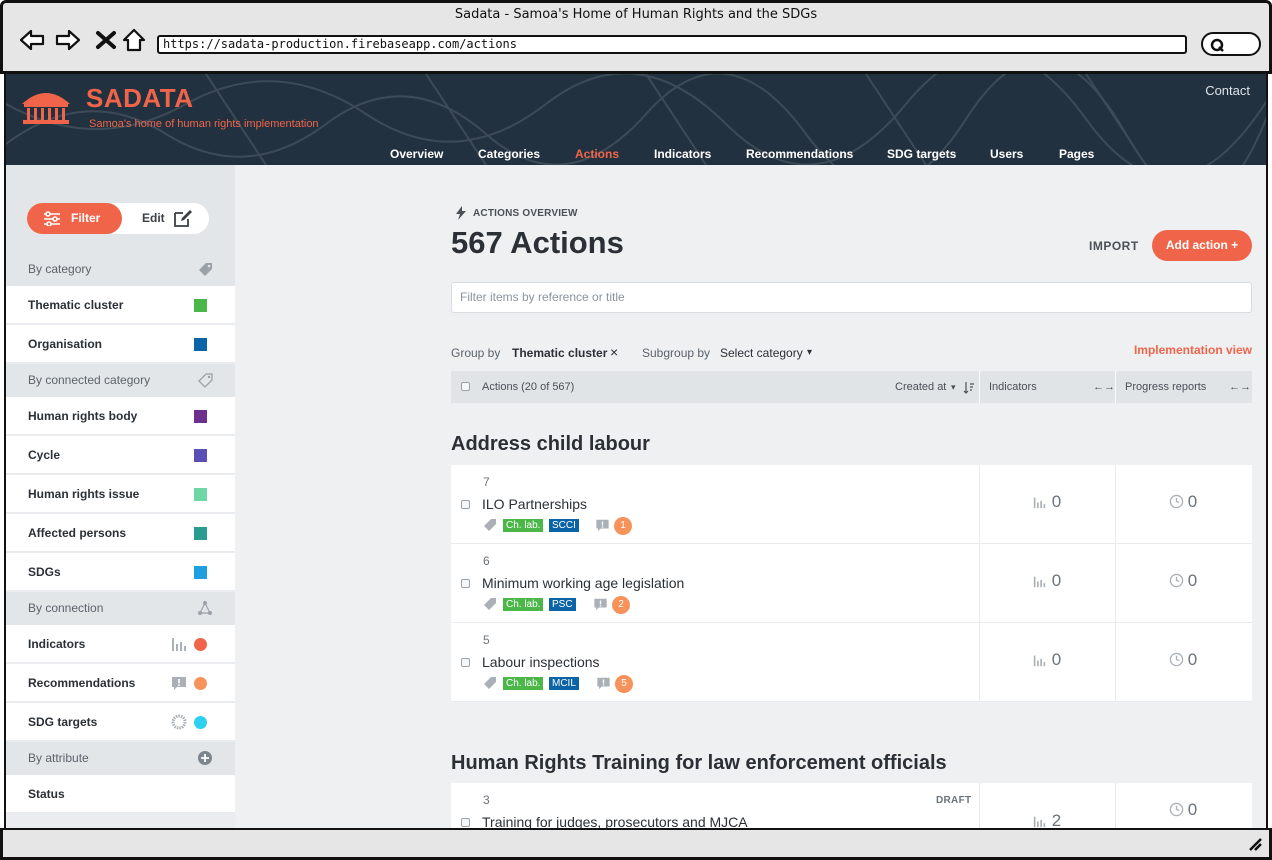 The image size is (1272, 860). What do you see at coordinates (1231, 44) in the screenshot?
I see `browser-search-button` at bounding box center [1231, 44].